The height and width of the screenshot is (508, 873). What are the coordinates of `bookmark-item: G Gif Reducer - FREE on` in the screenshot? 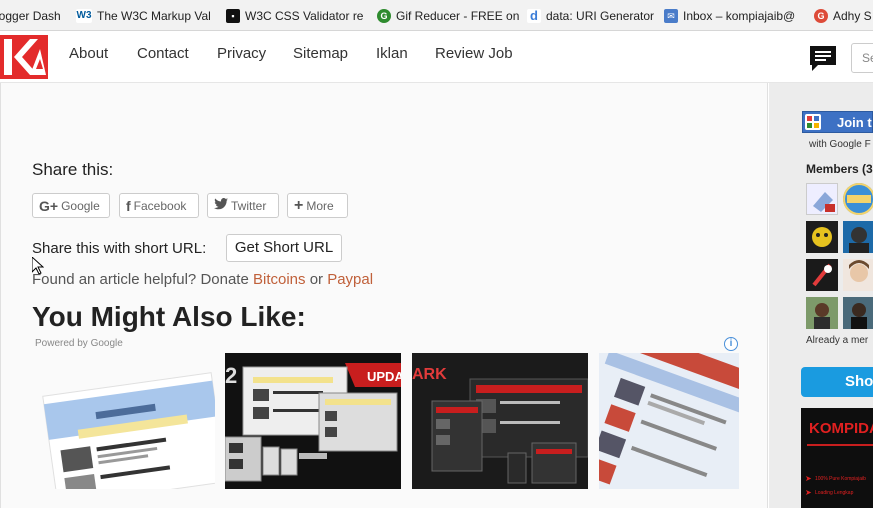 It's located at (450, 16).